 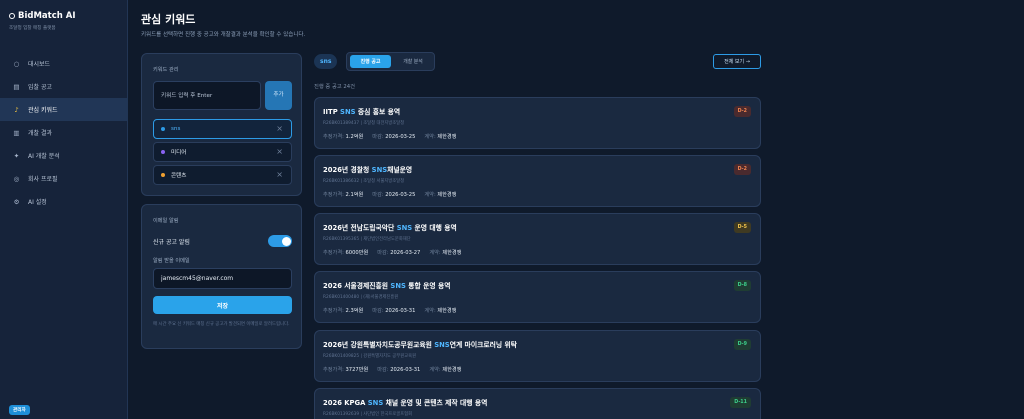 I want to click on keyword-input, so click(x=207, y=95).